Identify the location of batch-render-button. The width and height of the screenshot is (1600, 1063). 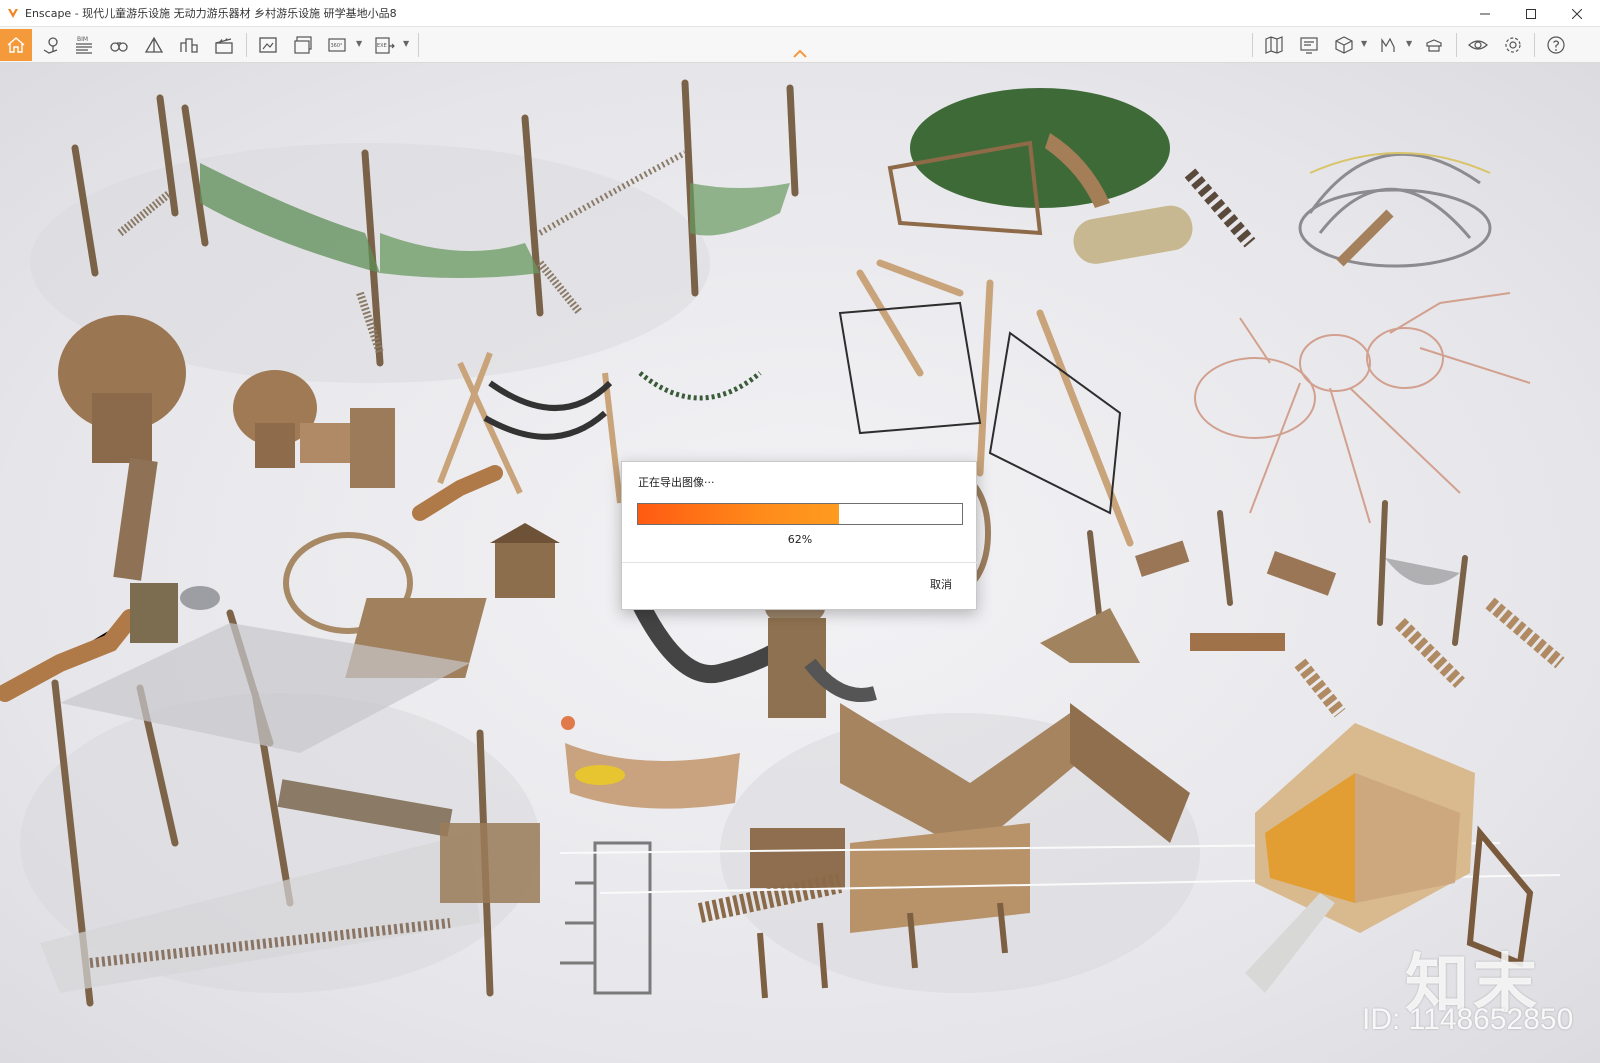
(303, 45).